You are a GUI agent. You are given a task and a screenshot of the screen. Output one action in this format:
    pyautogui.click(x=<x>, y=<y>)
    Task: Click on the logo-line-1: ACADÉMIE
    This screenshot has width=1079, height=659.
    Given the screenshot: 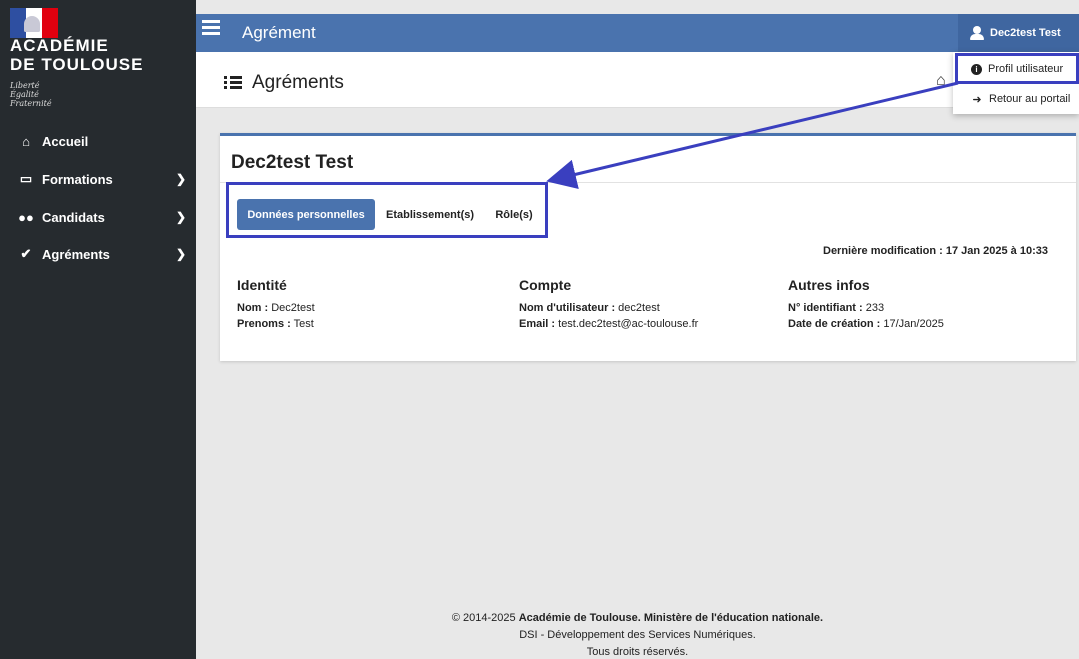 What is the action you would take?
    pyautogui.click(x=59, y=45)
    